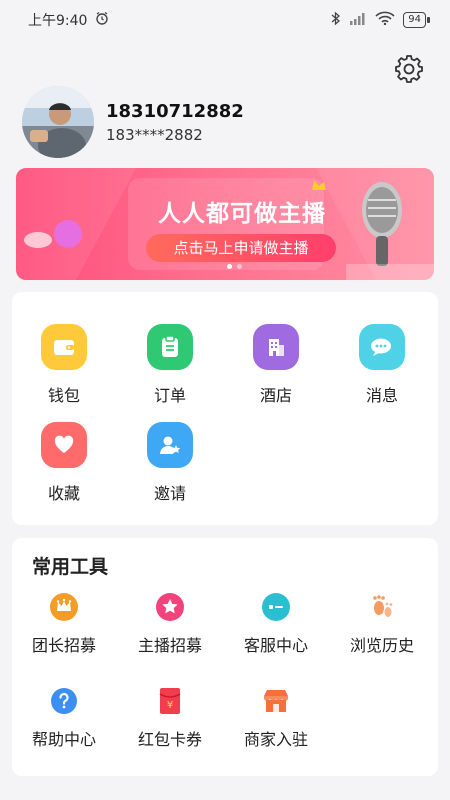  I want to click on menu-item-hotel: 酒店, so click(276, 365).